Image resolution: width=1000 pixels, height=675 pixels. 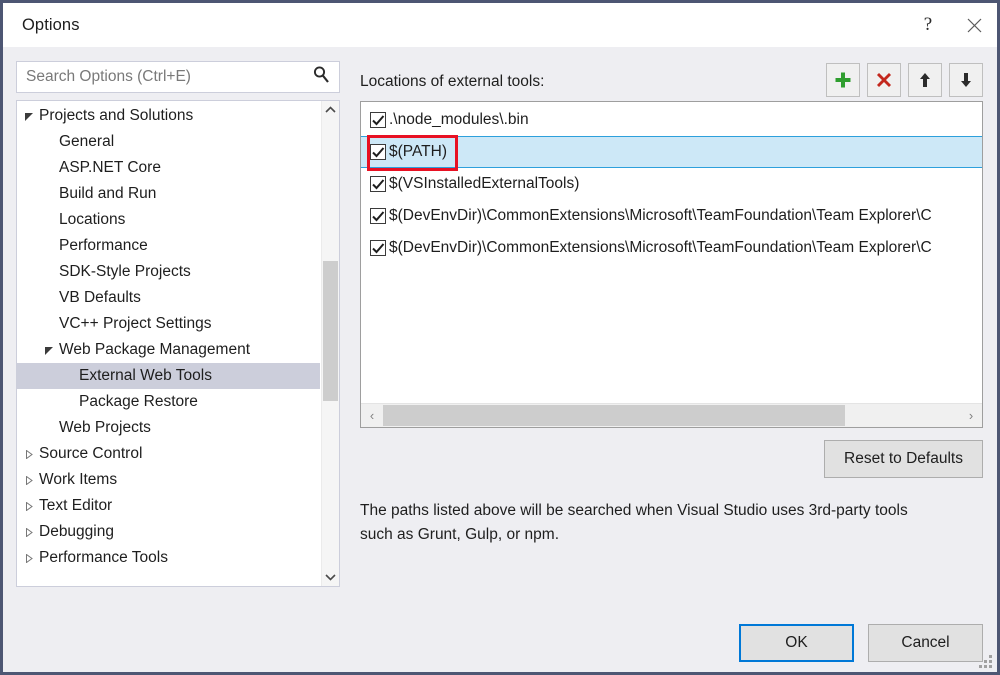 What do you see at coordinates (671, 81) in the screenshot?
I see `list-header: Locations of external tools:` at bounding box center [671, 81].